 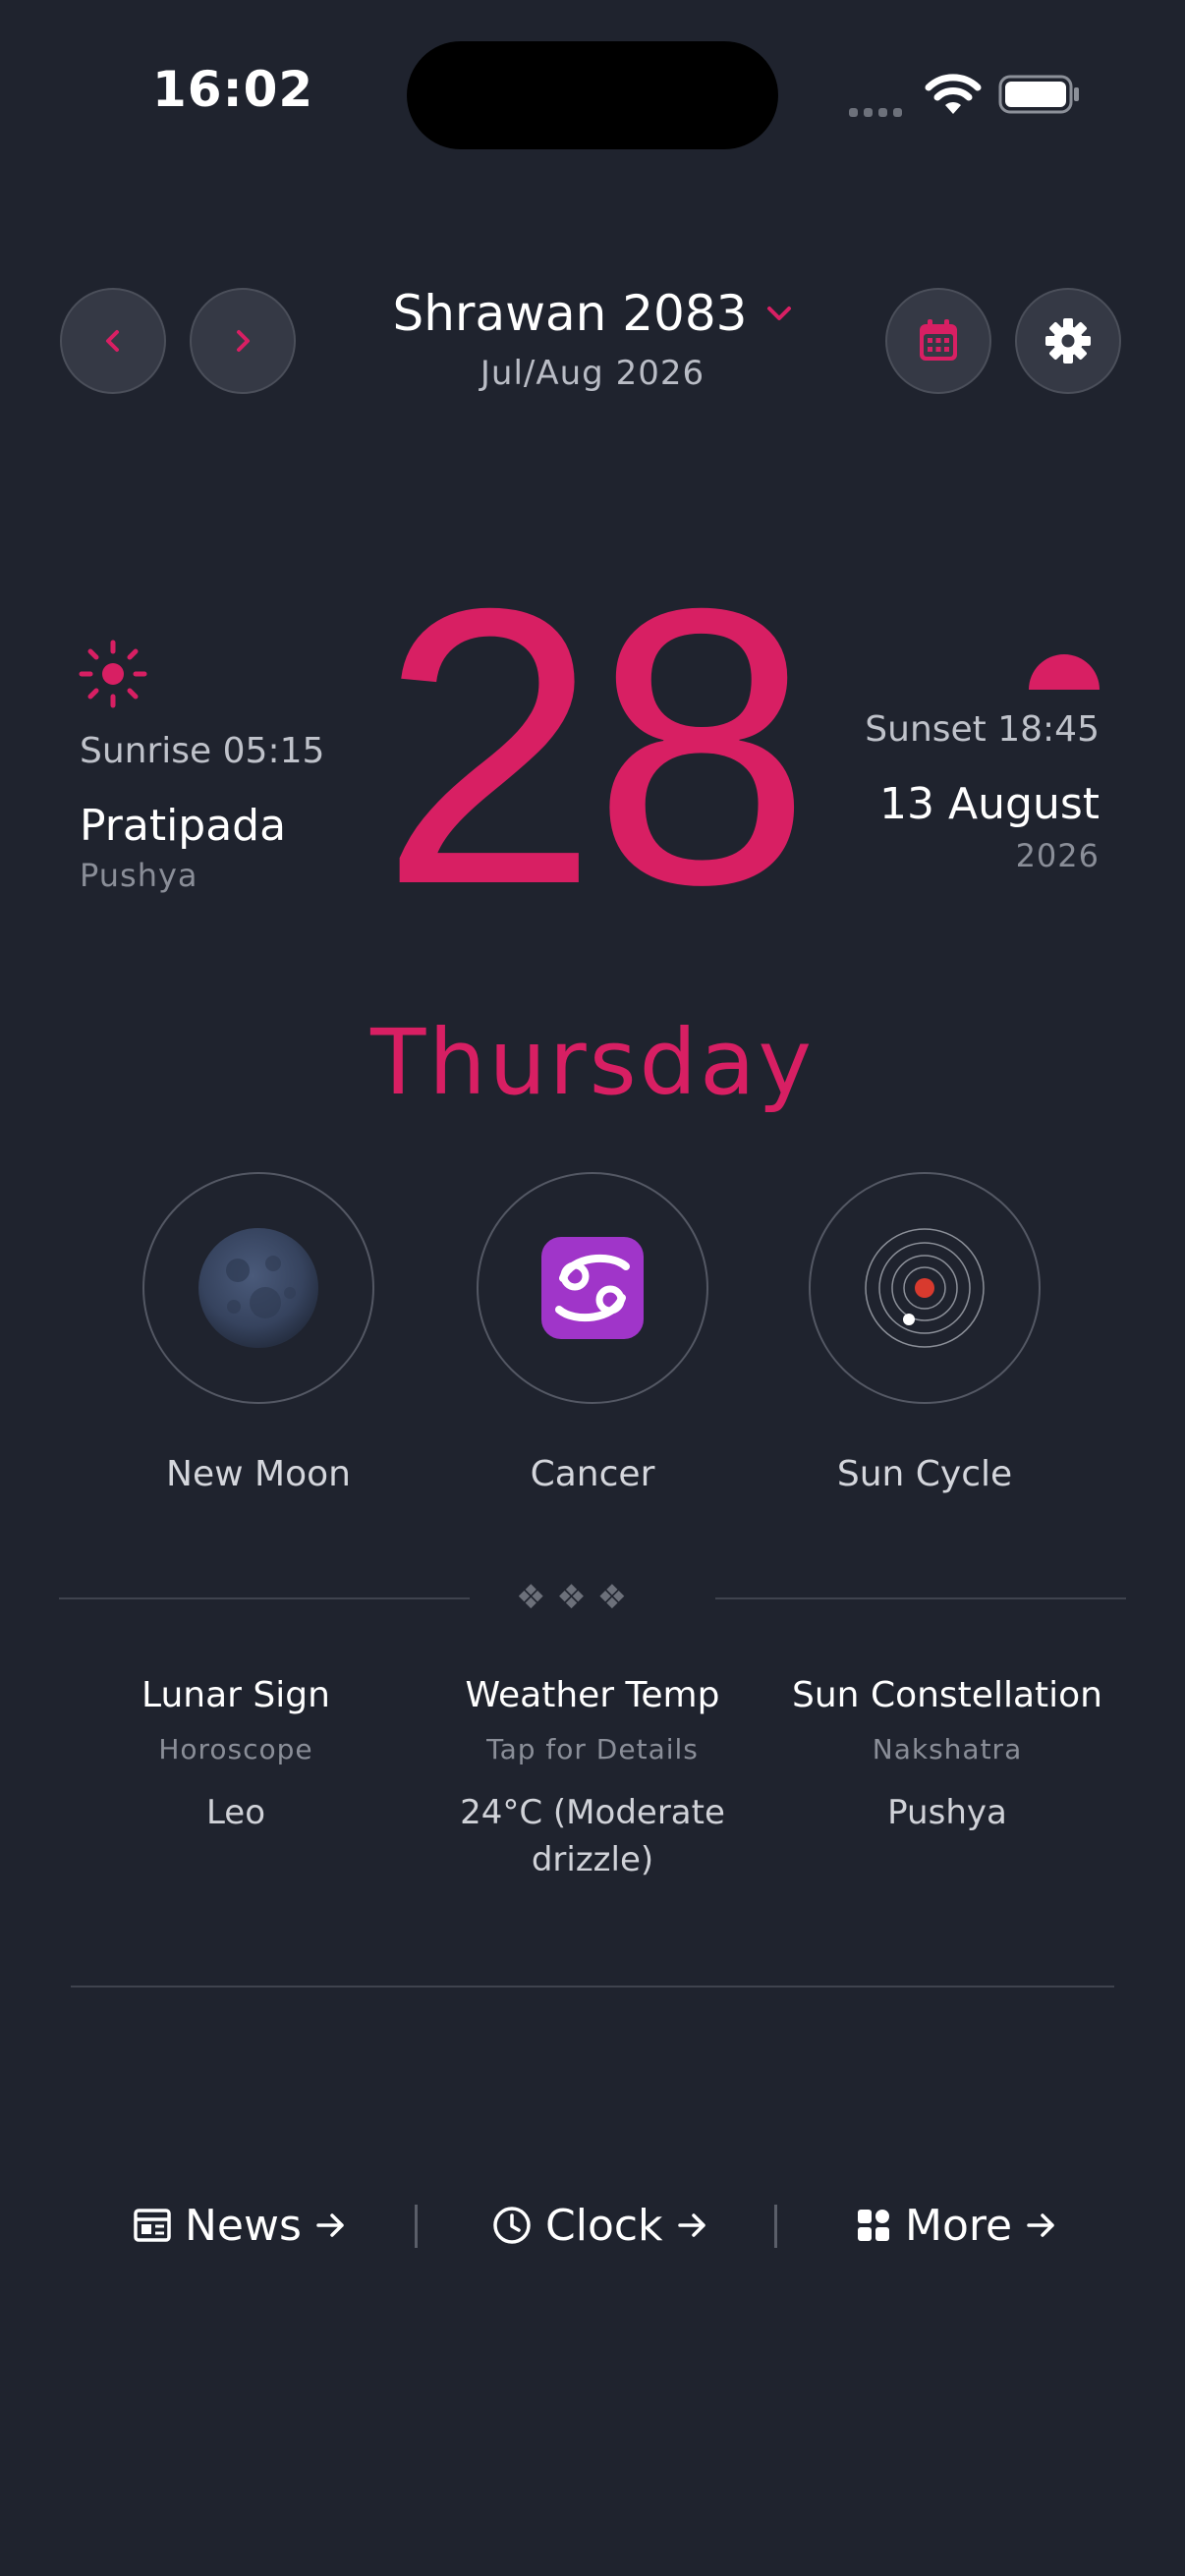 What do you see at coordinates (592, 1836) in the screenshot?
I see `info-value: 24°C (Moderate drizzle)` at bounding box center [592, 1836].